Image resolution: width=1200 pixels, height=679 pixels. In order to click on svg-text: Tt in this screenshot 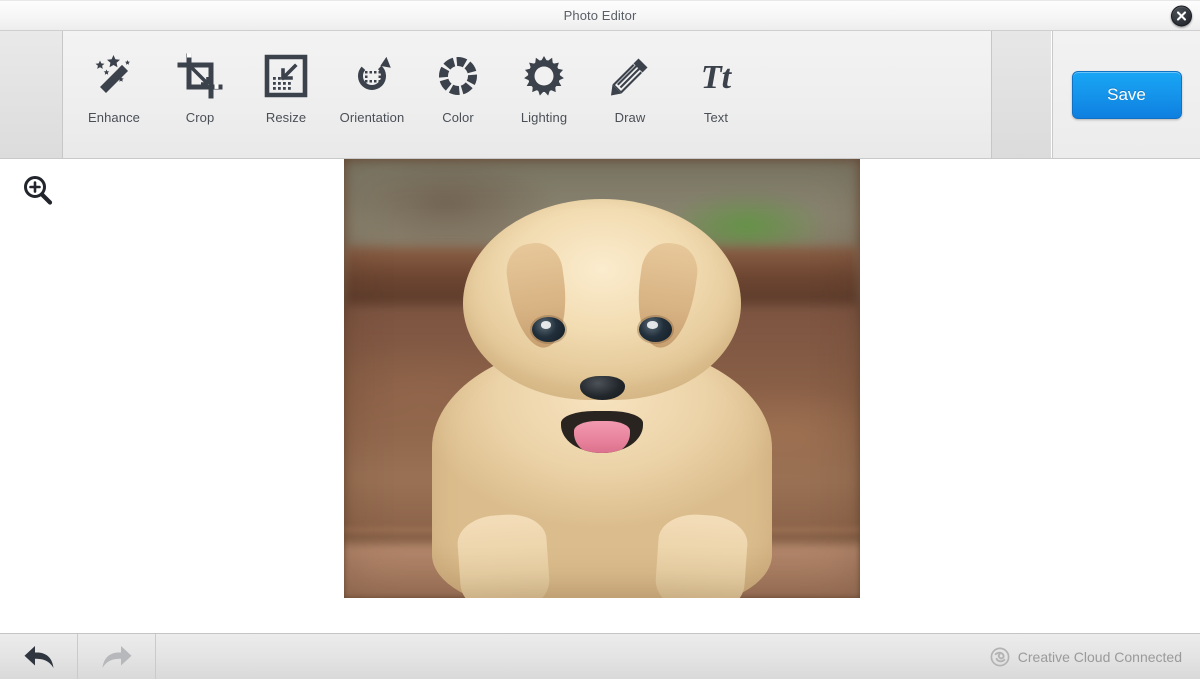, I will do `click(717, 77)`.